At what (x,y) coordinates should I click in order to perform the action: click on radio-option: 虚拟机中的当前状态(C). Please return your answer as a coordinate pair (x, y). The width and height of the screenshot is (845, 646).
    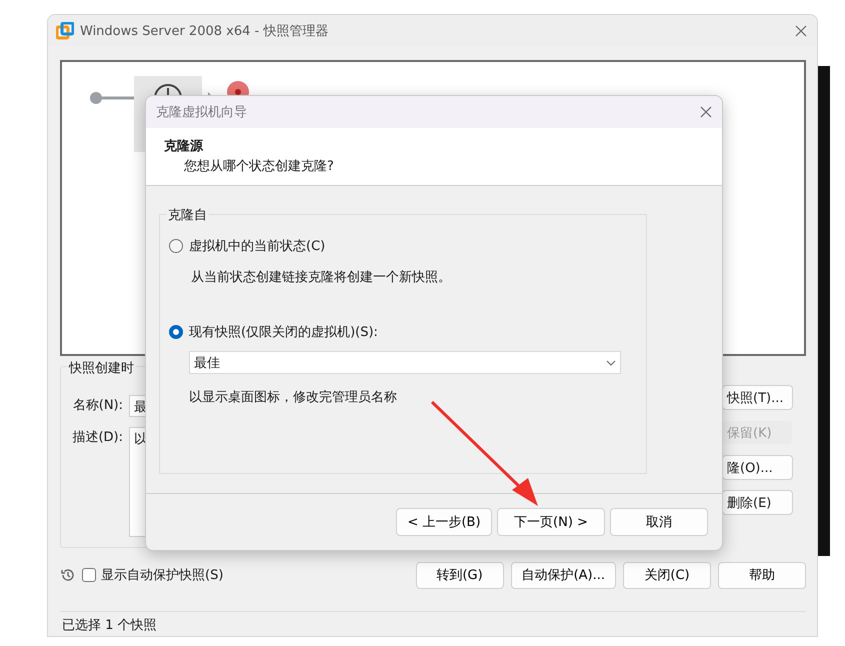
    Looking at the image, I should click on (407, 246).